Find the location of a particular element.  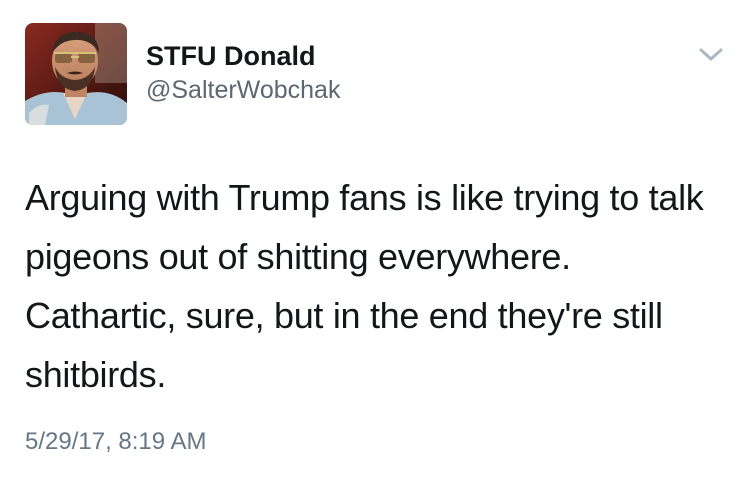

author-handle: @SalterWobchak is located at coordinates (243, 90).